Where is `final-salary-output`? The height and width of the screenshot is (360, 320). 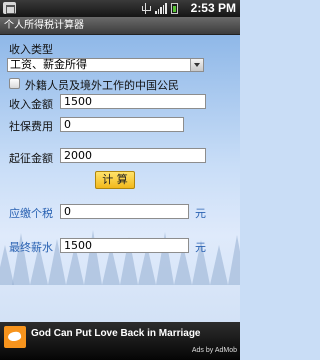 final-salary-output is located at coordinates (124, 245).